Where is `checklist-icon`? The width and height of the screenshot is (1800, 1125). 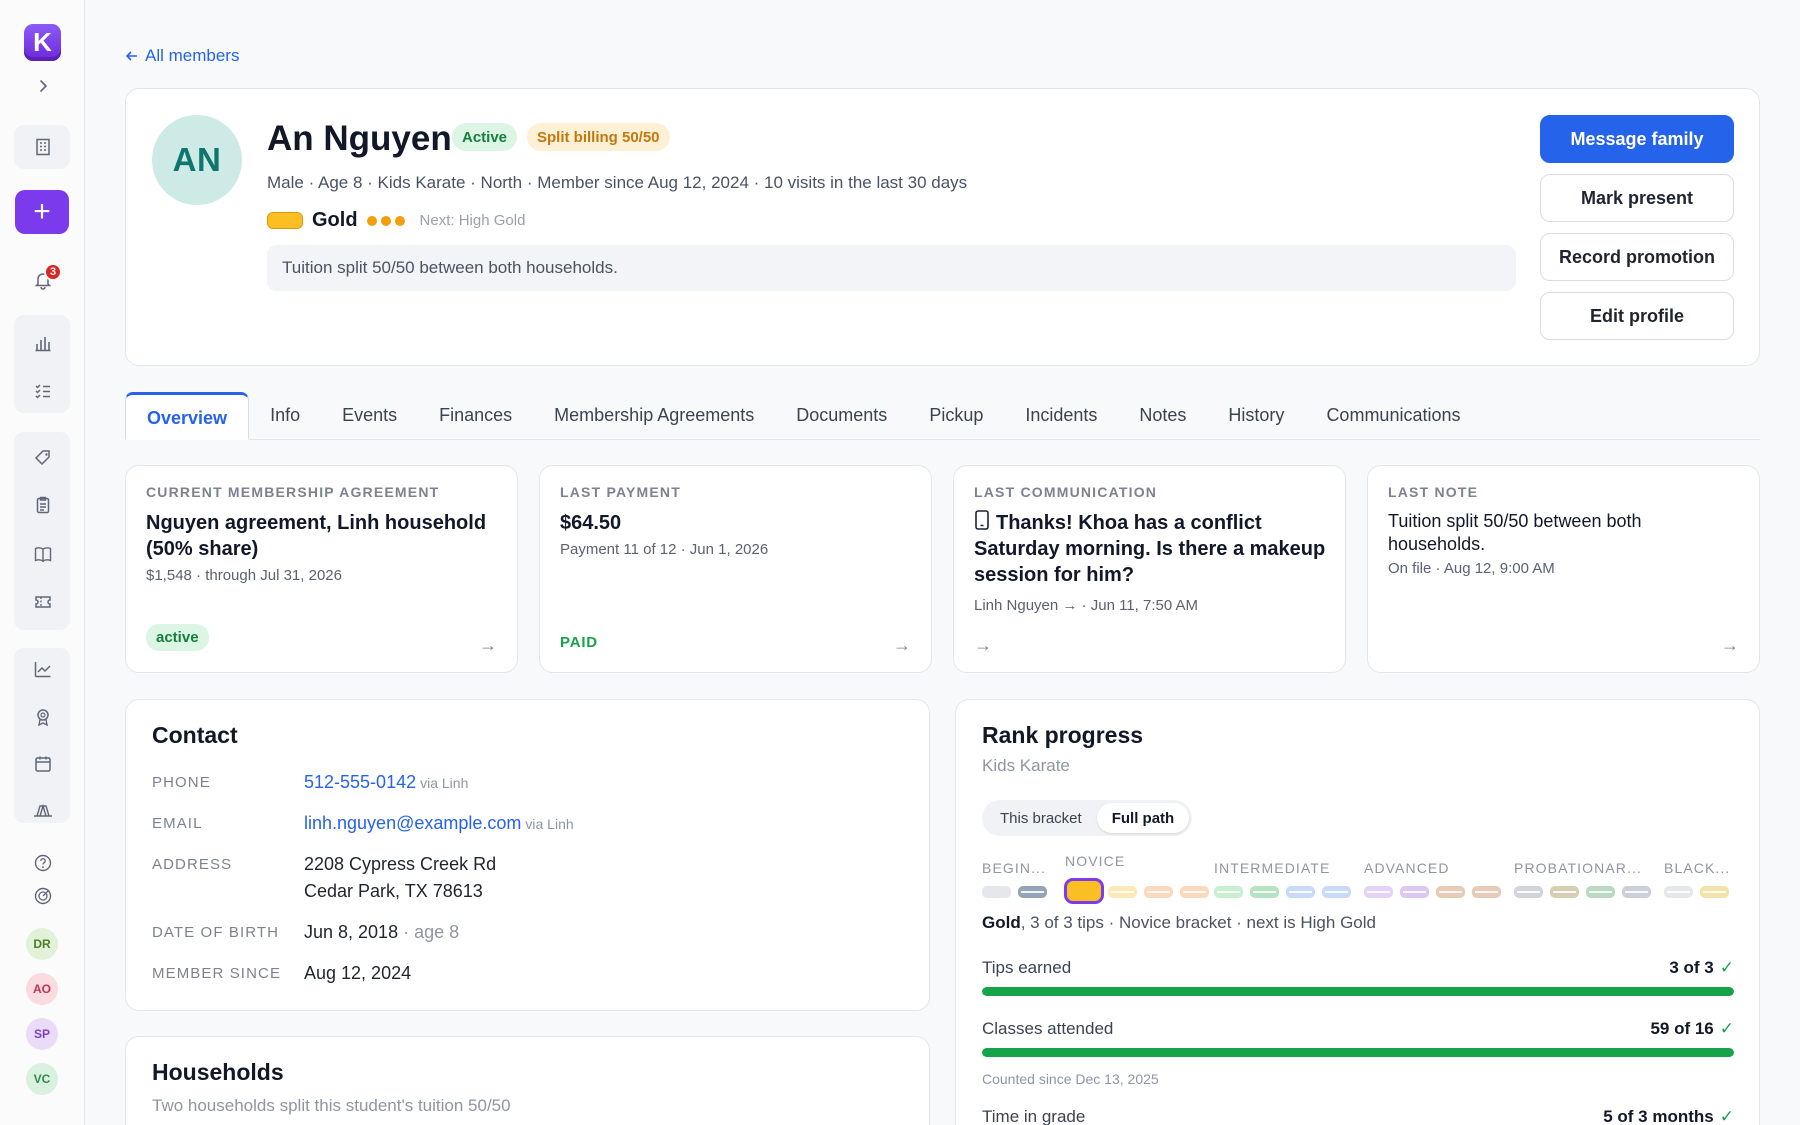 checklist-icon is located at coordinates (43, 391).